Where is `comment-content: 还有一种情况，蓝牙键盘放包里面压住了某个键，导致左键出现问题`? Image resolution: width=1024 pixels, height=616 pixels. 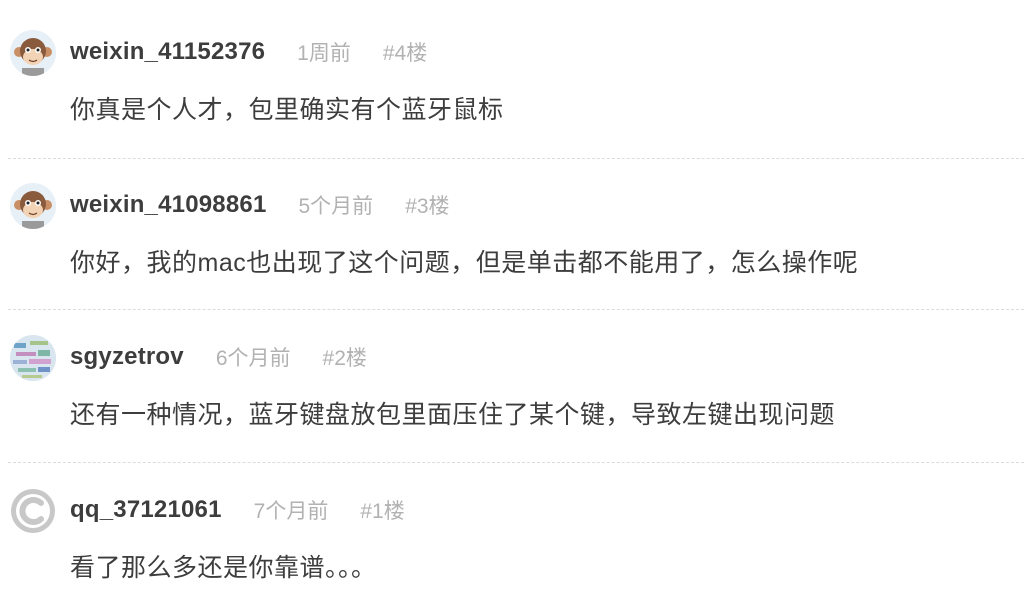
comment-content: 还有一种情况，蓝牙键盘放包里面压住了某个键，导致左键出现问题 is located at coordinates (453, 415).